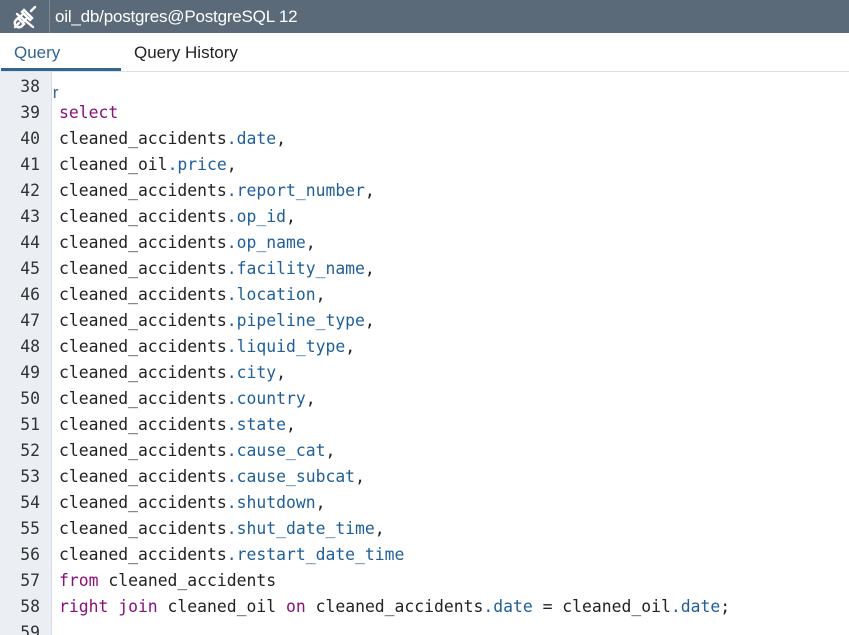  What do you see at coordinates (424, 217) in the screenshot?
I see `code-line: 43 cleaned_accidents.op_id,` at bounding box center [424, 217].